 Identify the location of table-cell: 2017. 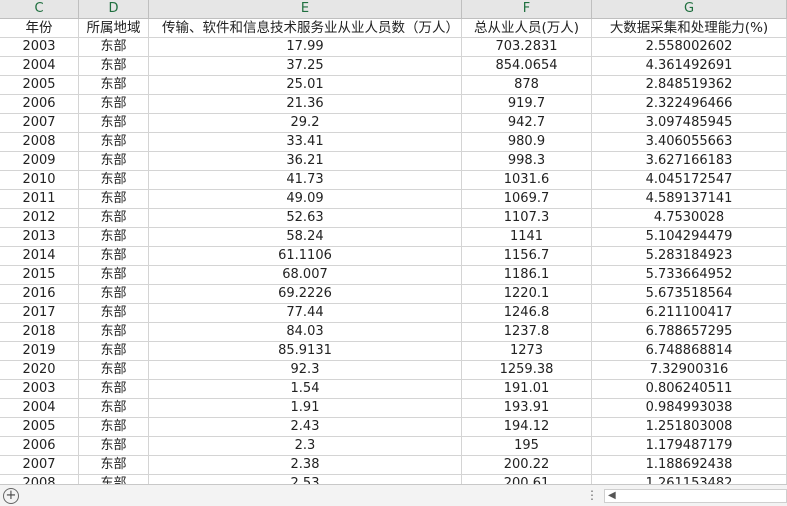
(39, 313).